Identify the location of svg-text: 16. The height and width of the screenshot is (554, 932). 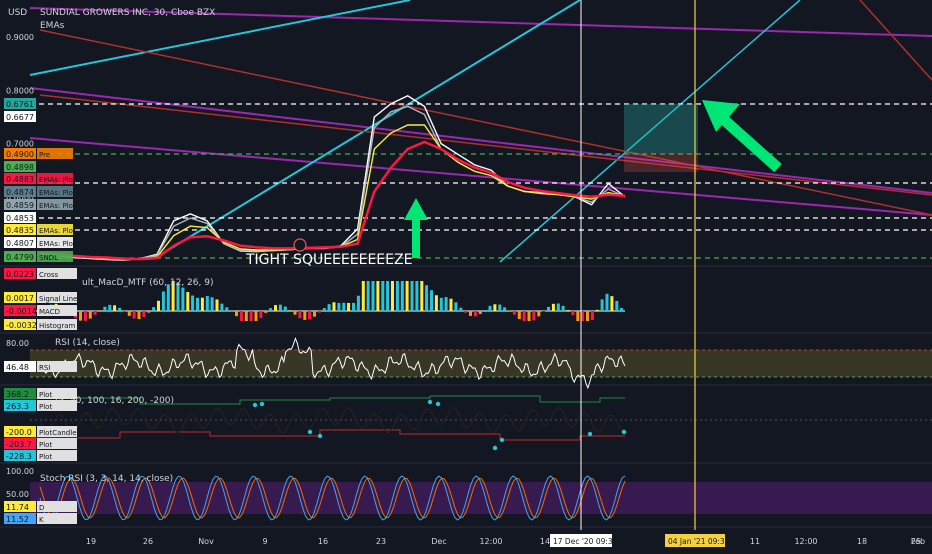
(323, 541).